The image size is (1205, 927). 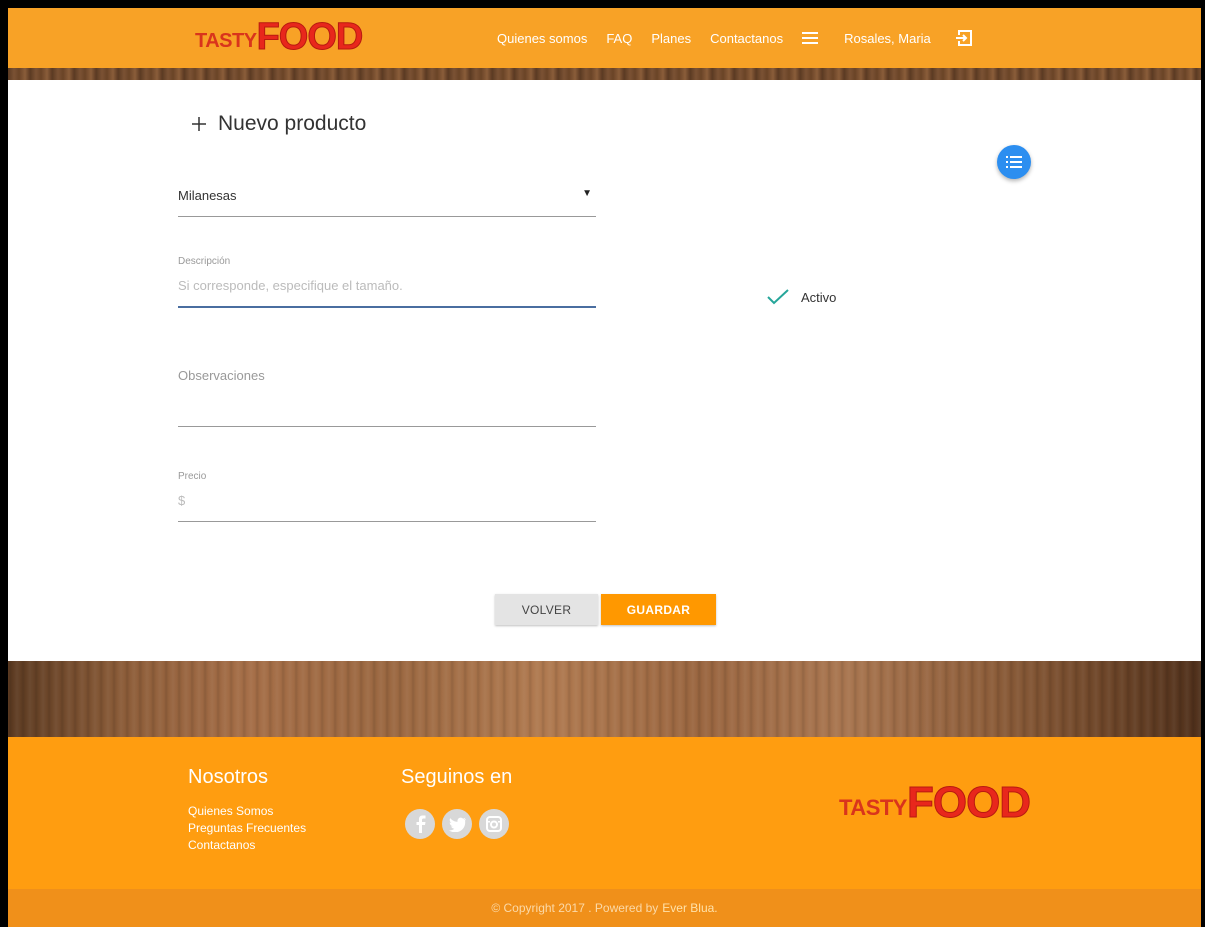 I want to click on description-input: Si corresponde, especifique el tamaño., so click(x=290, y=285).